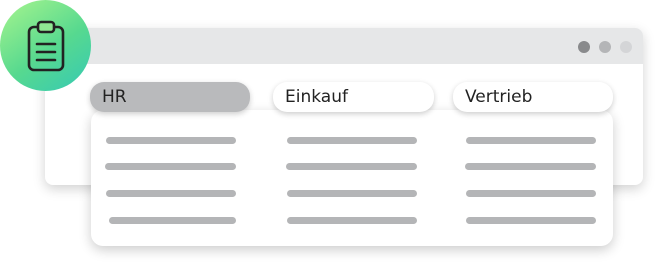 This screenshot has height=265, width=662. Describe the element at coordinates (353, 97) in the screenshot. I see `tab-einkauf: Einkauf` at that location.